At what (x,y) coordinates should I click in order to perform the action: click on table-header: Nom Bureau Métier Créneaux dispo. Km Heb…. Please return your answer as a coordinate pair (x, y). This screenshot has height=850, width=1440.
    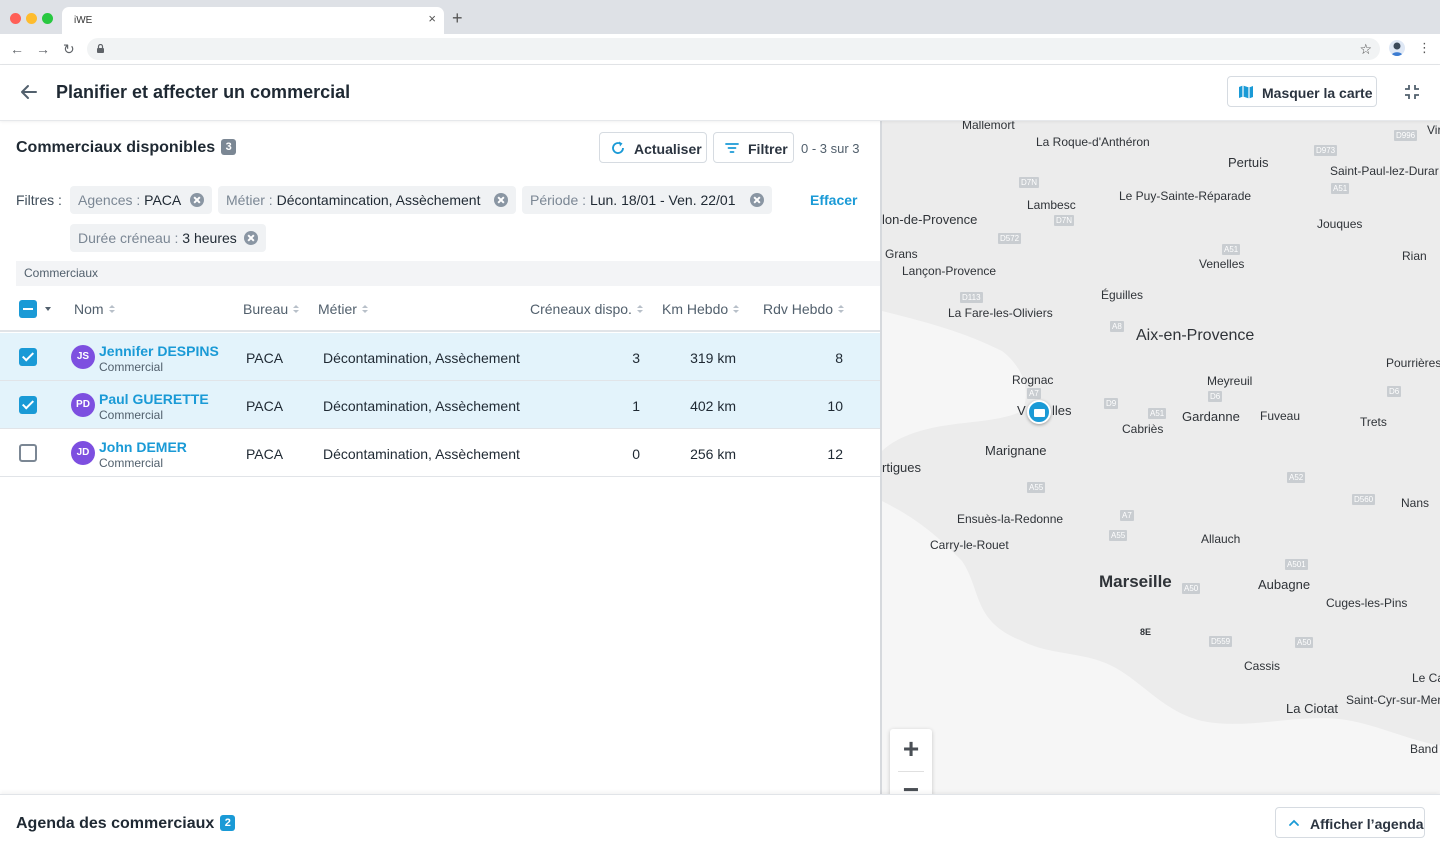
    Looking at the image, I should click on (440, 309).